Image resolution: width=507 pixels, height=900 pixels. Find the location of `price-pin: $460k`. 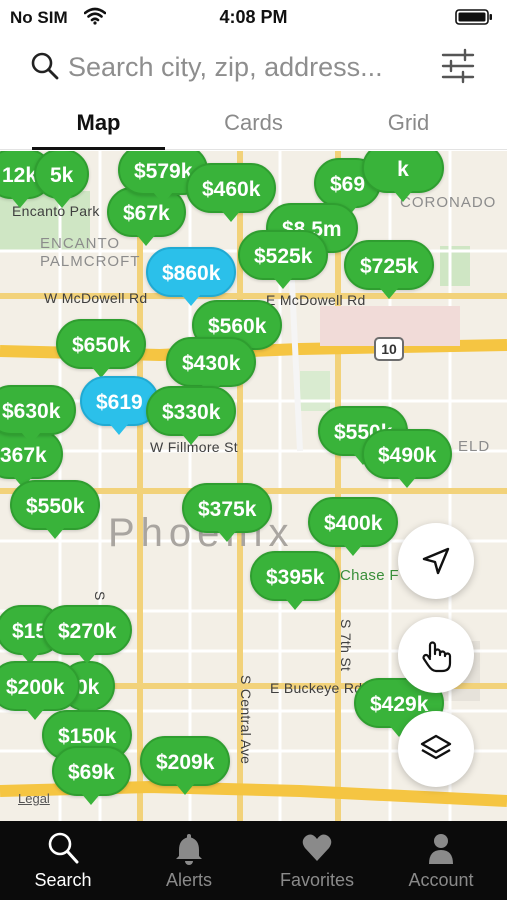

price-pin: $460k is located at coordinates (231, 192).